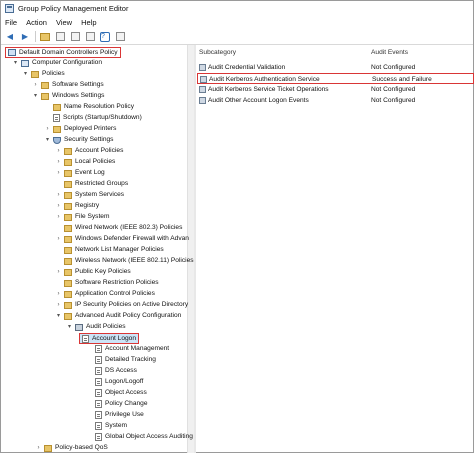 The image size is (474, 453). Describe the element at coordinates (82, 217) in the screenshot. I see `tree-node: › File System` at that location.